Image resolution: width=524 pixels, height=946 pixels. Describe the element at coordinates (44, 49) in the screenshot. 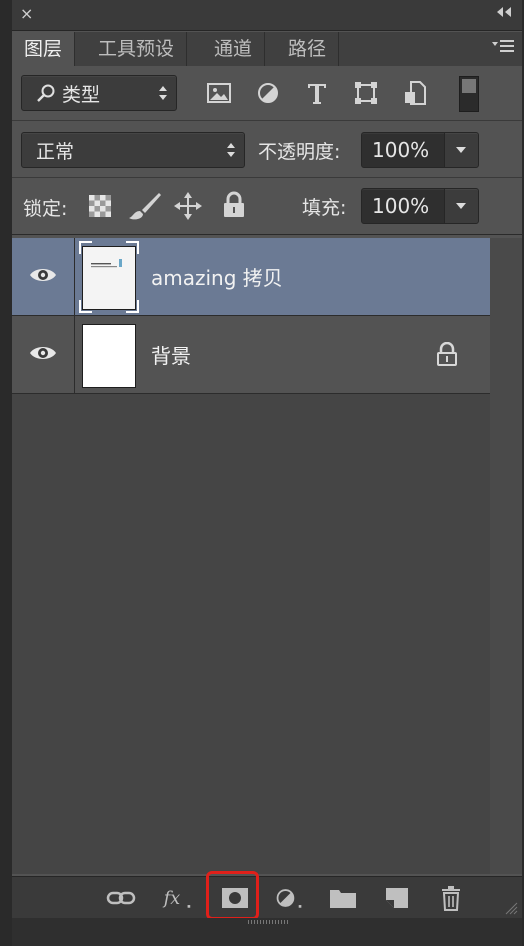

I see `tab-layers: 图层` at that location.